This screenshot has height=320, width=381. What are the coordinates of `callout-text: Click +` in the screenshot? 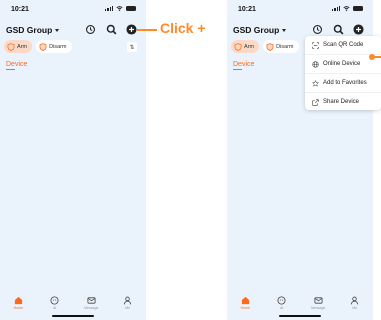 It's located at (183, 28).